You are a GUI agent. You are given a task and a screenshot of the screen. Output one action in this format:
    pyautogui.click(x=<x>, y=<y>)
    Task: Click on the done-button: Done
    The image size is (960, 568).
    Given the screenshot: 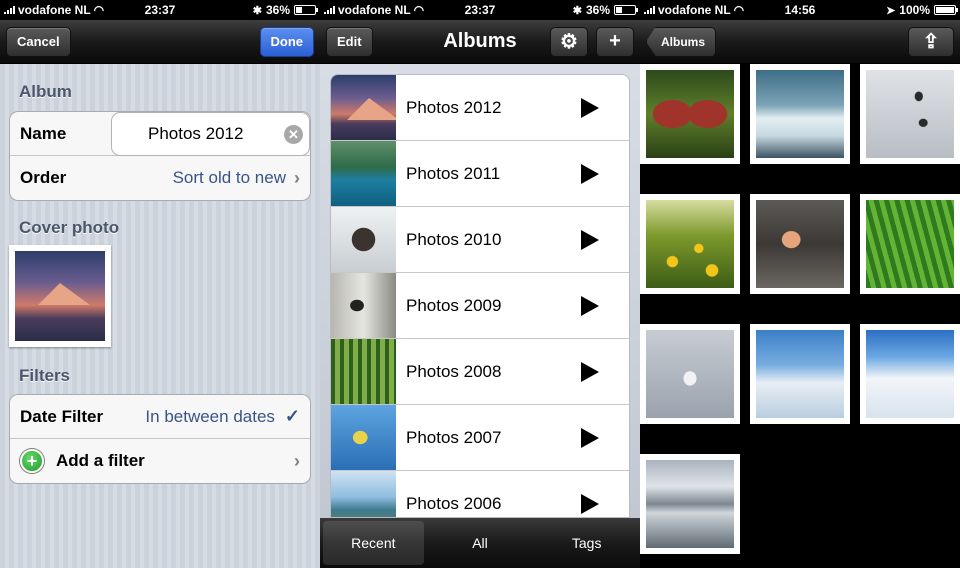 What is the action you would take?
    pyautogui.click(x=286, y=41)
    